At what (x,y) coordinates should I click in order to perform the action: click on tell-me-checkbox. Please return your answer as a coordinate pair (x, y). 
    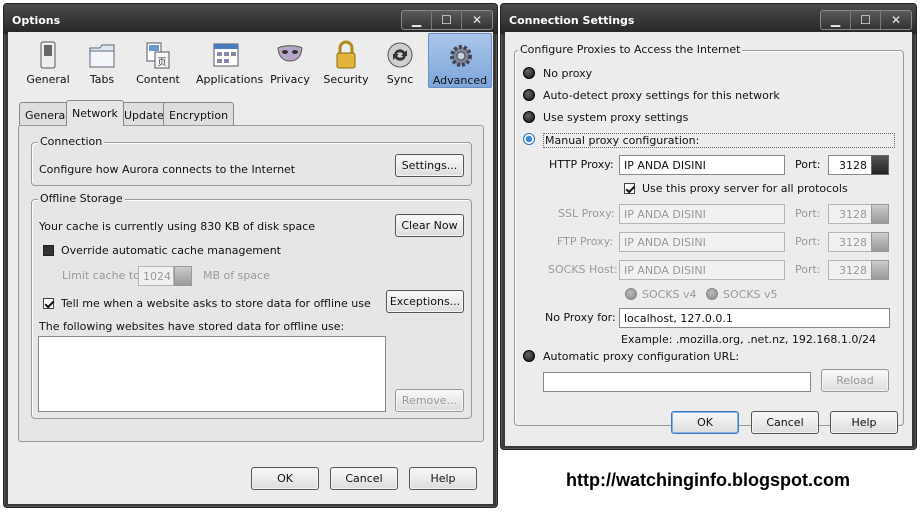
    Looking at the image, I should click on (48, 303).